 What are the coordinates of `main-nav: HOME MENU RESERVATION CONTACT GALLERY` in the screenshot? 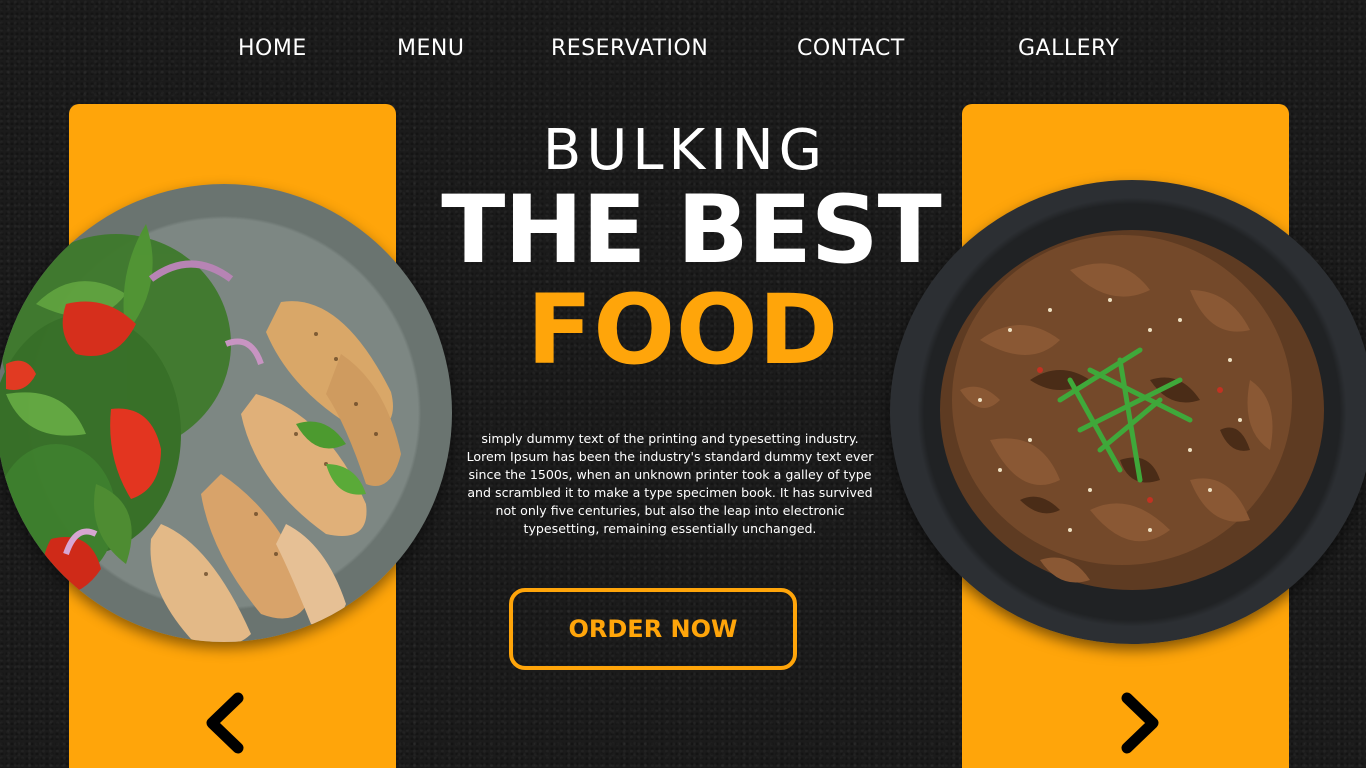 It's located at (683, 51).